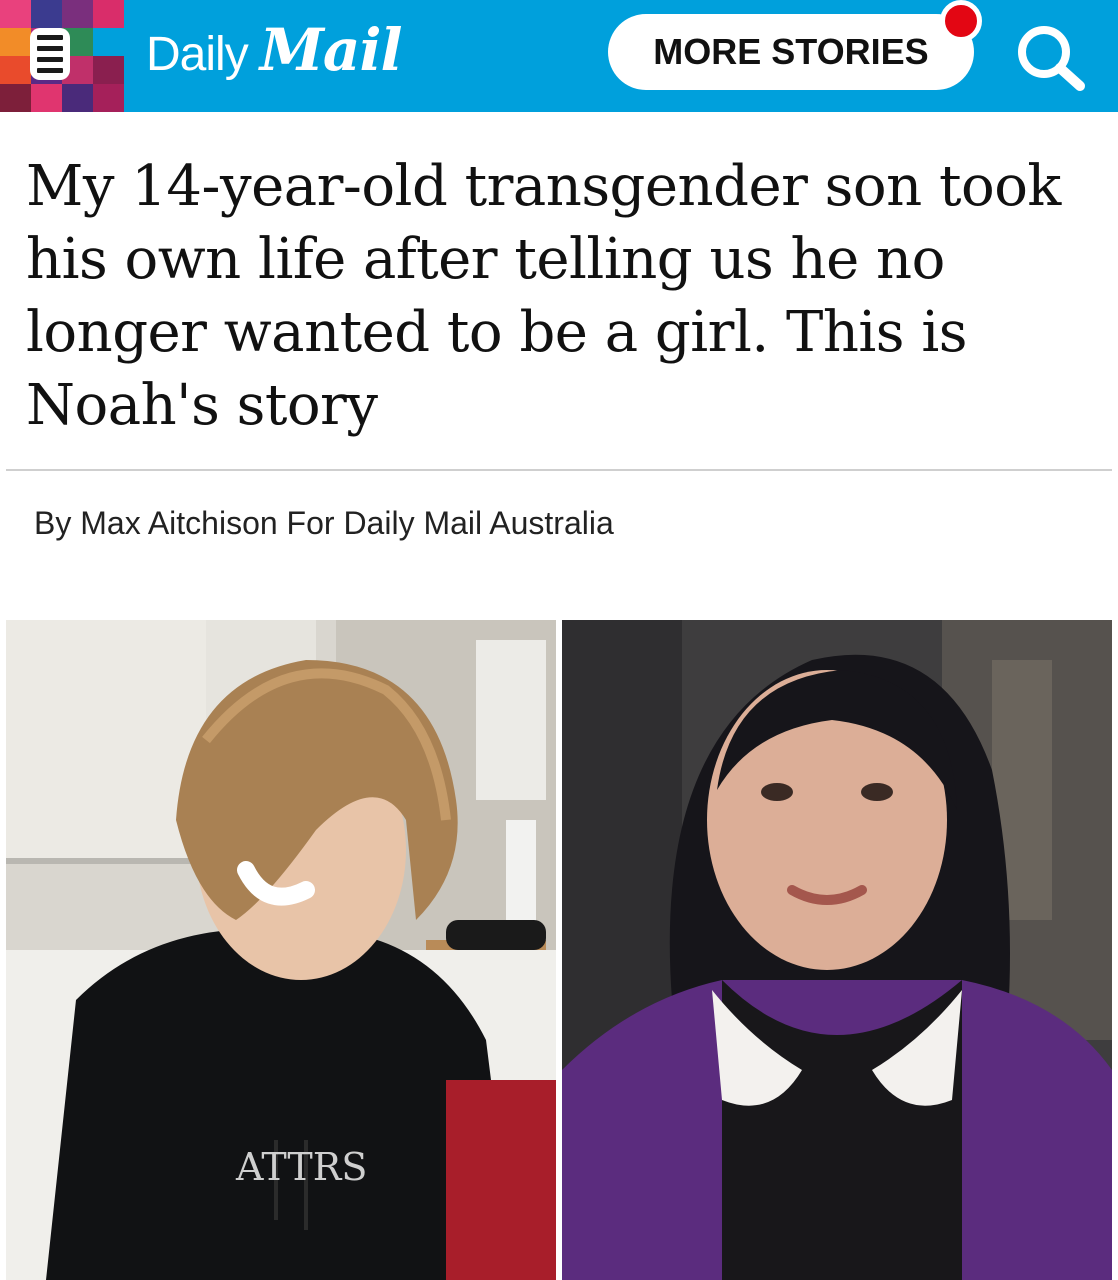 The image size is (1118, 1280). I want to click on daily-mail-logo: Daily Mail, so click(274, 51).